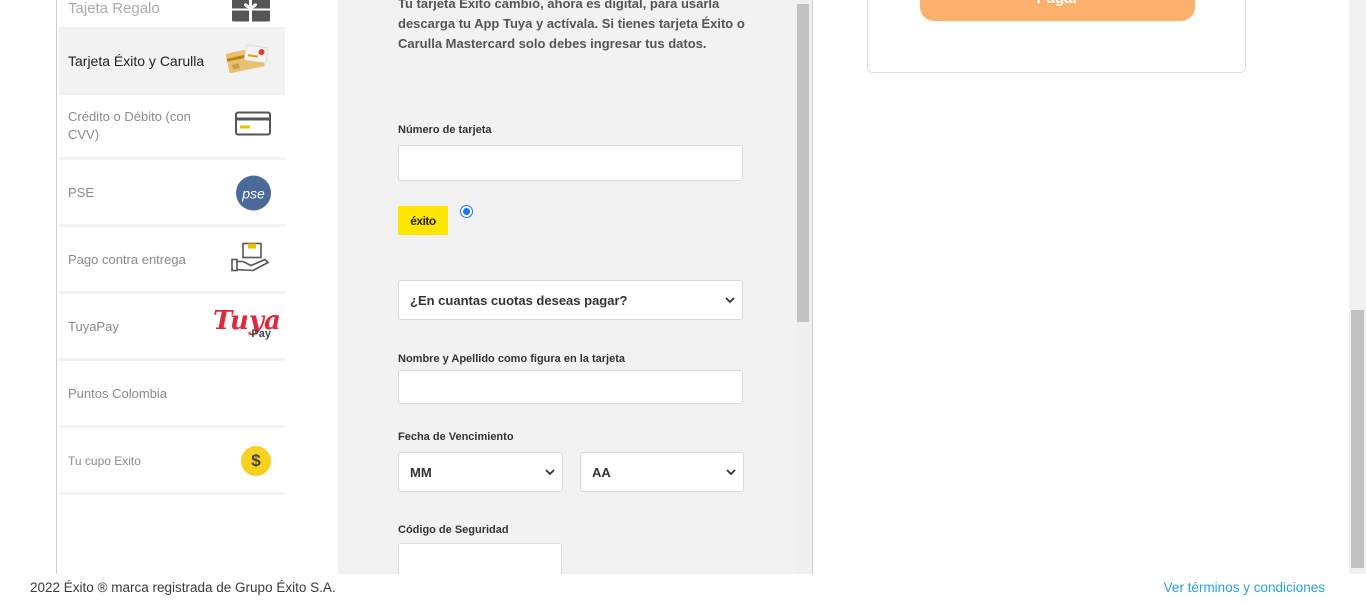 Image resolution: width=1366 pixels, height=604 pixels. What do you see at coordinates (1056, 36) in the screenshot?
I see `order-summary-card: Pagar` at bounding box center [1056, 36].